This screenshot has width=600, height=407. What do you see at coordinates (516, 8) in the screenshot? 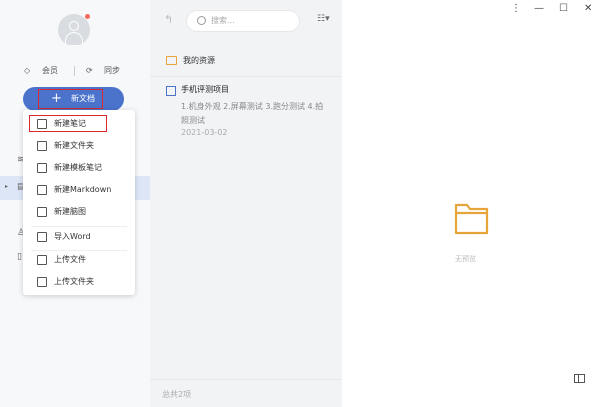
I see `more-options-icon: ⋮` at bounding box center [516, 8].